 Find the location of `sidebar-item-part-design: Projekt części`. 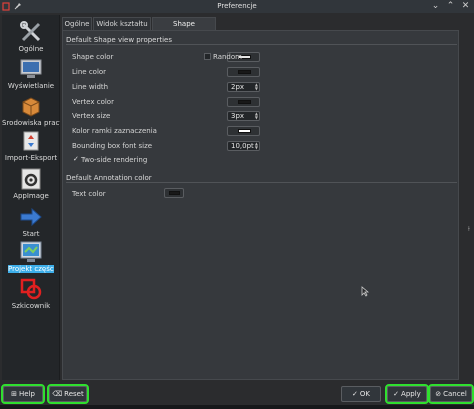

sidebar-item-part-design: Projekt części is located at coordinates (31, 256).